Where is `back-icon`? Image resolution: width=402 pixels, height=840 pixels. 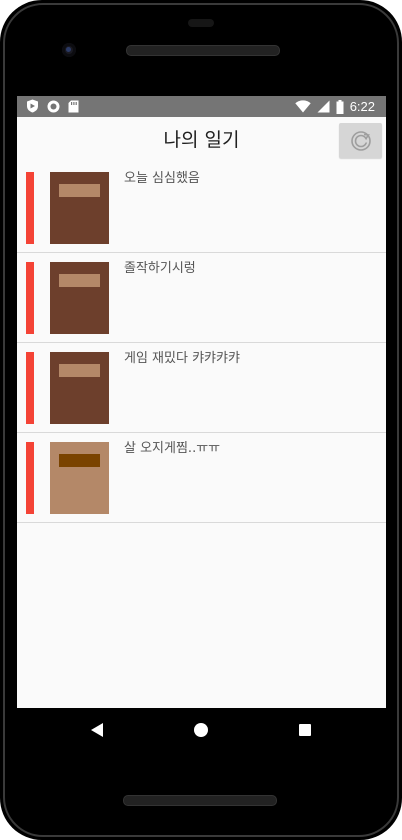
back-icon is located at coordinates (97, 730).